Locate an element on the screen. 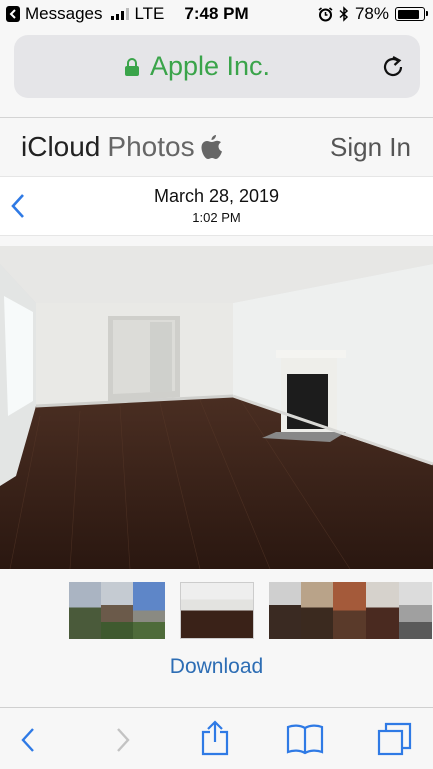  address-bar: Apple Inc. is located at coordinates (217, 66).